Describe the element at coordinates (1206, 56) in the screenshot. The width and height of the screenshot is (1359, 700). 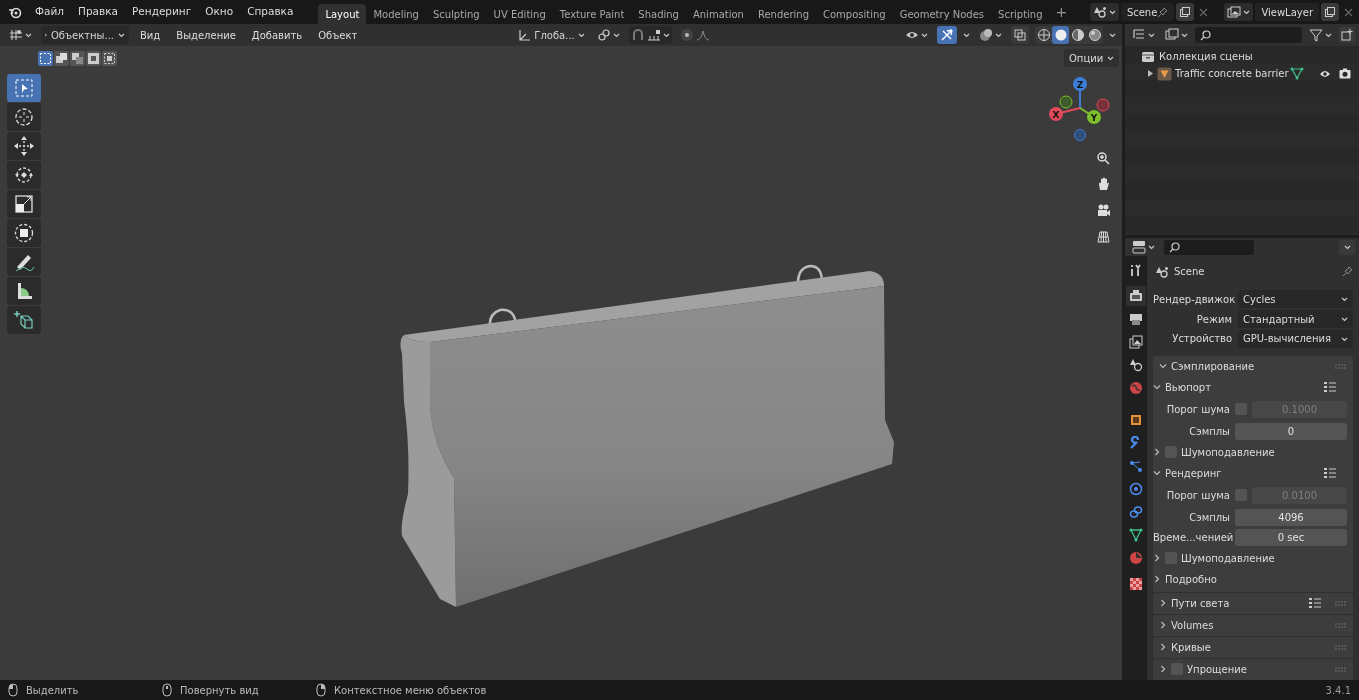
I see `outliner-item: Коллекция сцены` at that location.